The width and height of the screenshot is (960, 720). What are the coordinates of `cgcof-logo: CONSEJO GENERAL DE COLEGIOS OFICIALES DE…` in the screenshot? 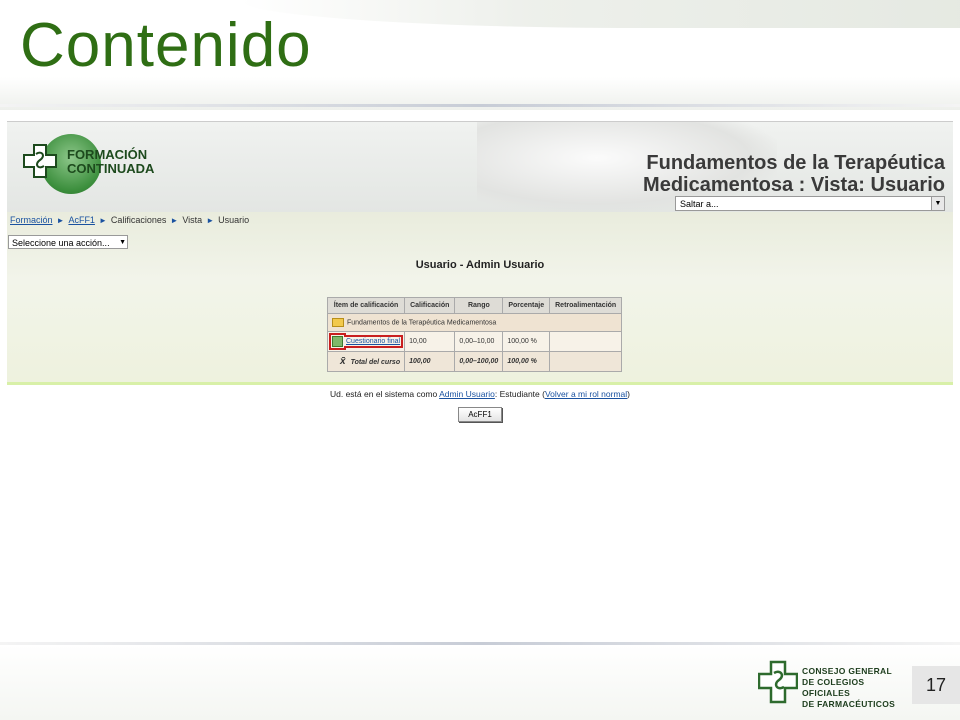 It's located at (833, 684).